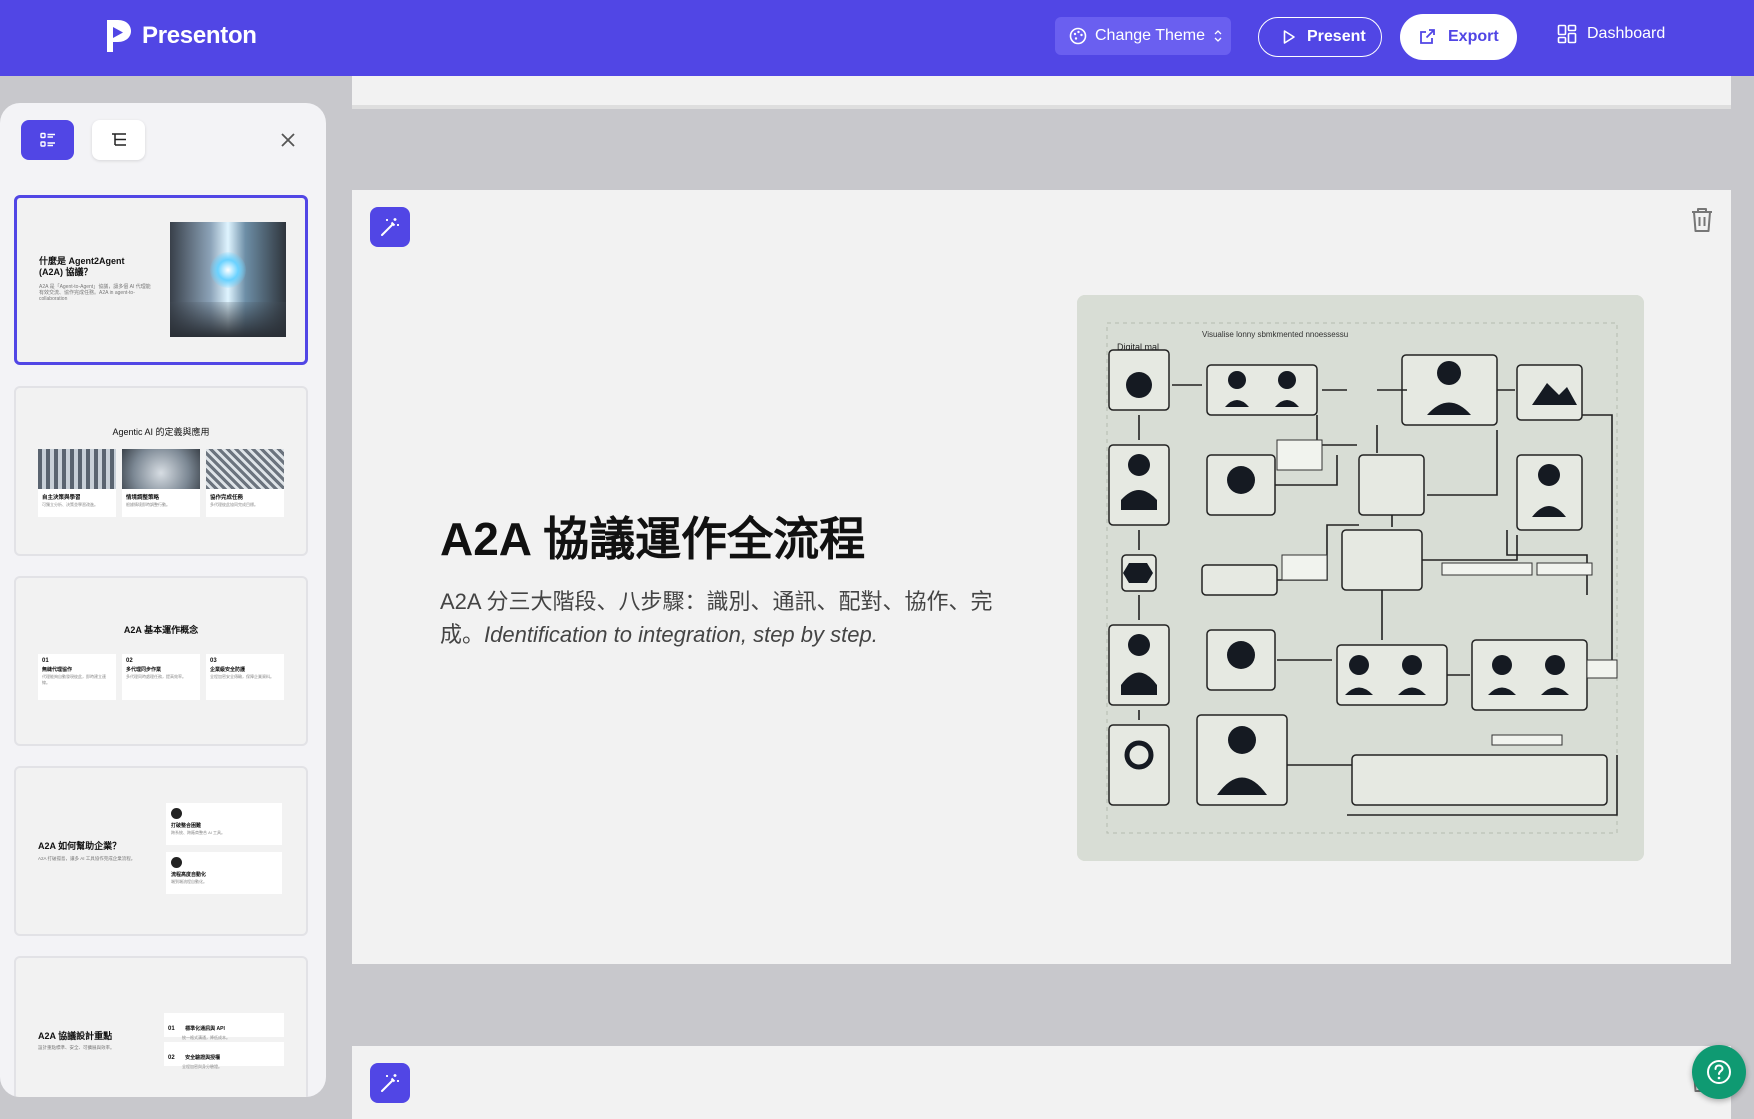 The image size is (1754, 1119). Describe the element at coordinates (1626, 33) in the screenshot. I see `dashboard-label: Dashboard` at that location.